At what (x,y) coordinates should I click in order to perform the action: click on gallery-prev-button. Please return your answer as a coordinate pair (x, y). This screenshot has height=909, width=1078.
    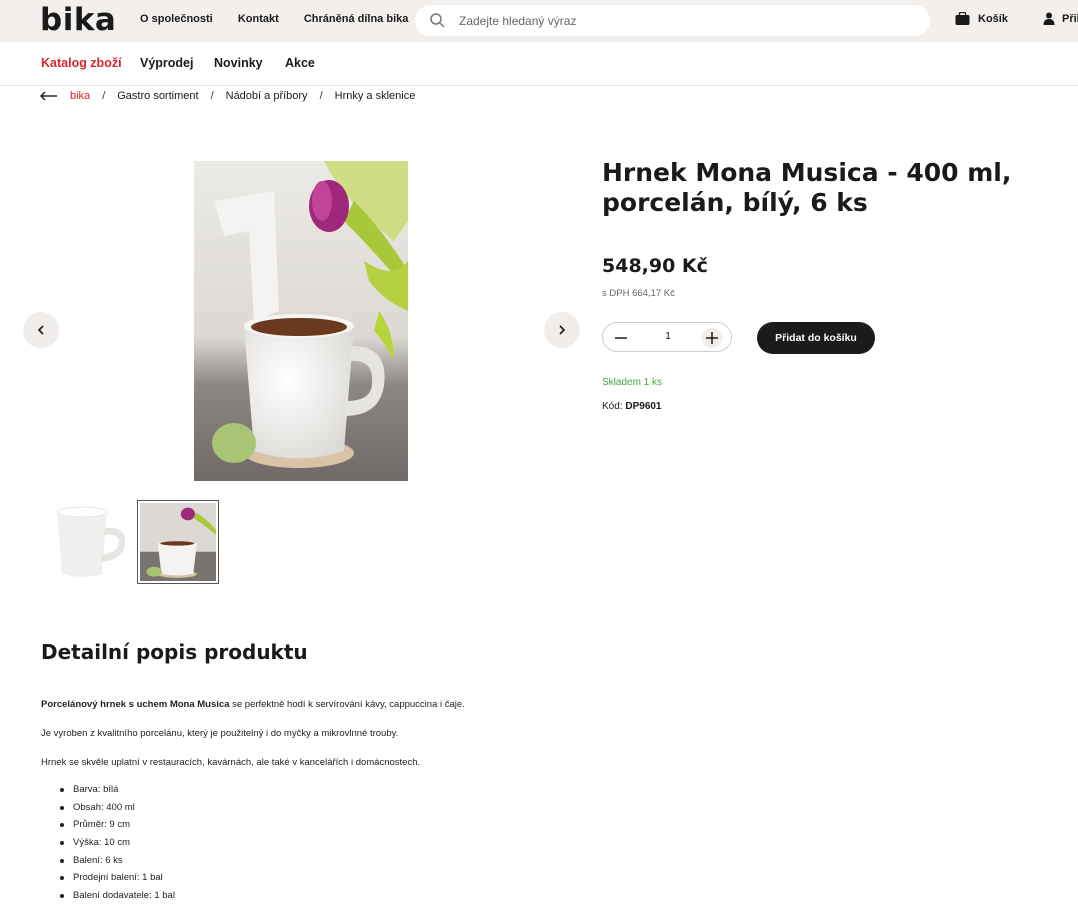
    Looking at the image, I should click on (41, 330).